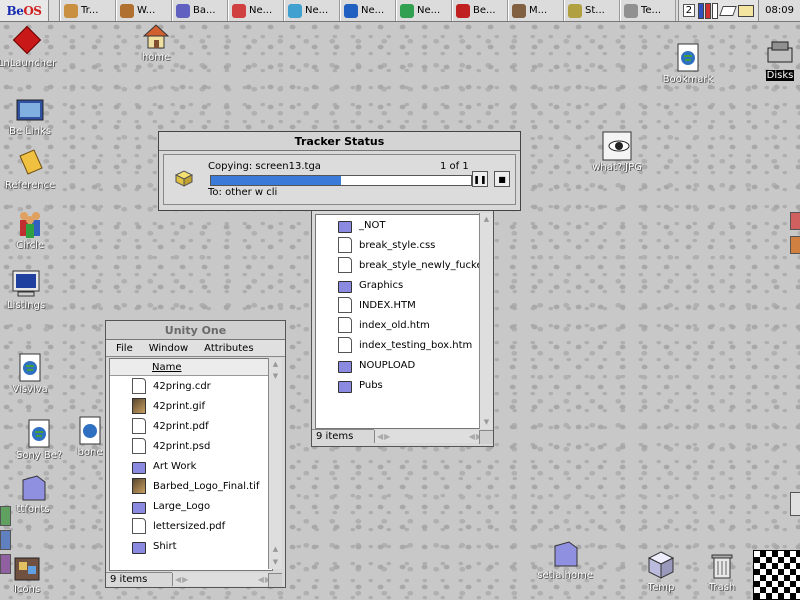 The image size is (800, 600). Describe the element at coordinates (26, 284) in the screenshot. I see `monitor-icon` at that location.